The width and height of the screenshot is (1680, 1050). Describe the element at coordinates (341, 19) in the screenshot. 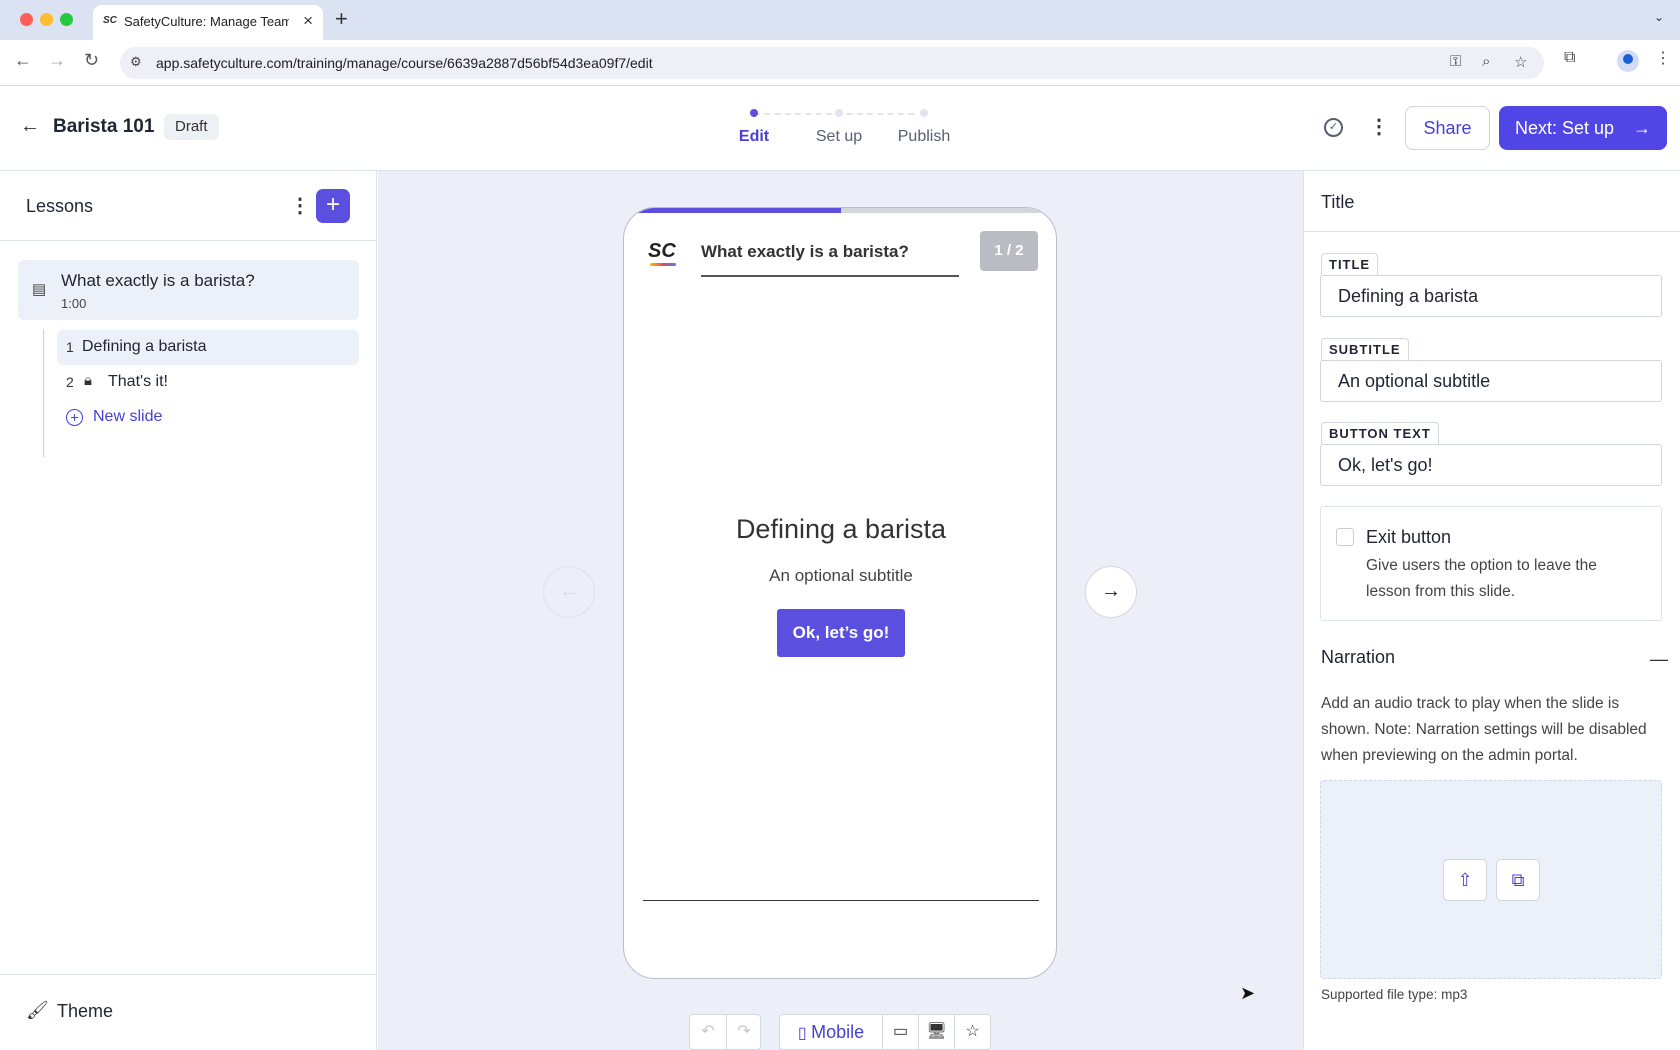

I see `new-tab-icon: +` at that location.